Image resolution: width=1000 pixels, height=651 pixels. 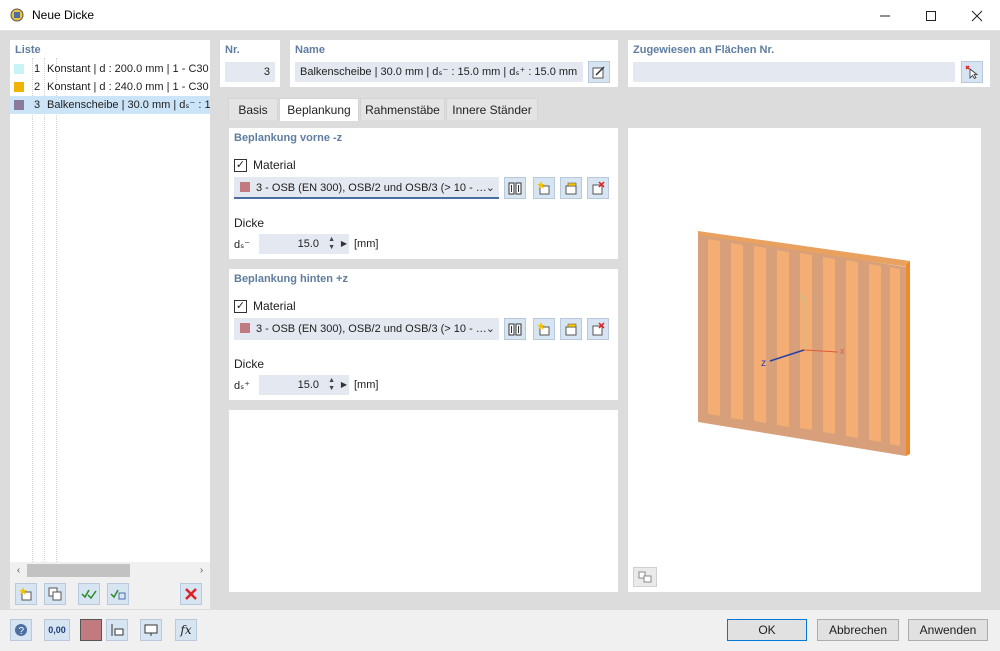 I want to click on tab-beplankung: Beplankung, so click(x=319, y=109).